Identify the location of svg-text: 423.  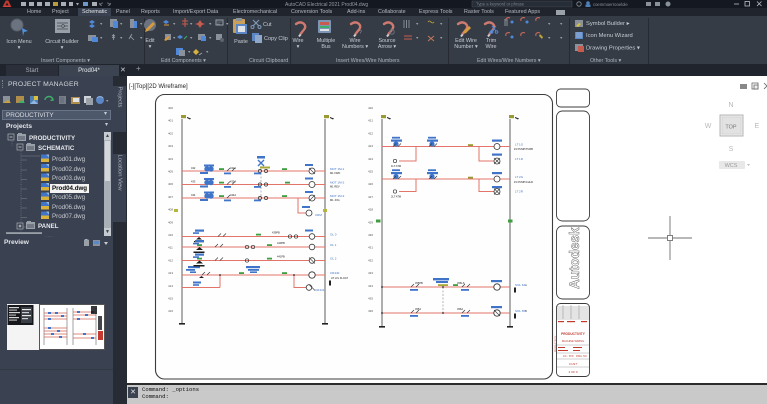
(370, 146).